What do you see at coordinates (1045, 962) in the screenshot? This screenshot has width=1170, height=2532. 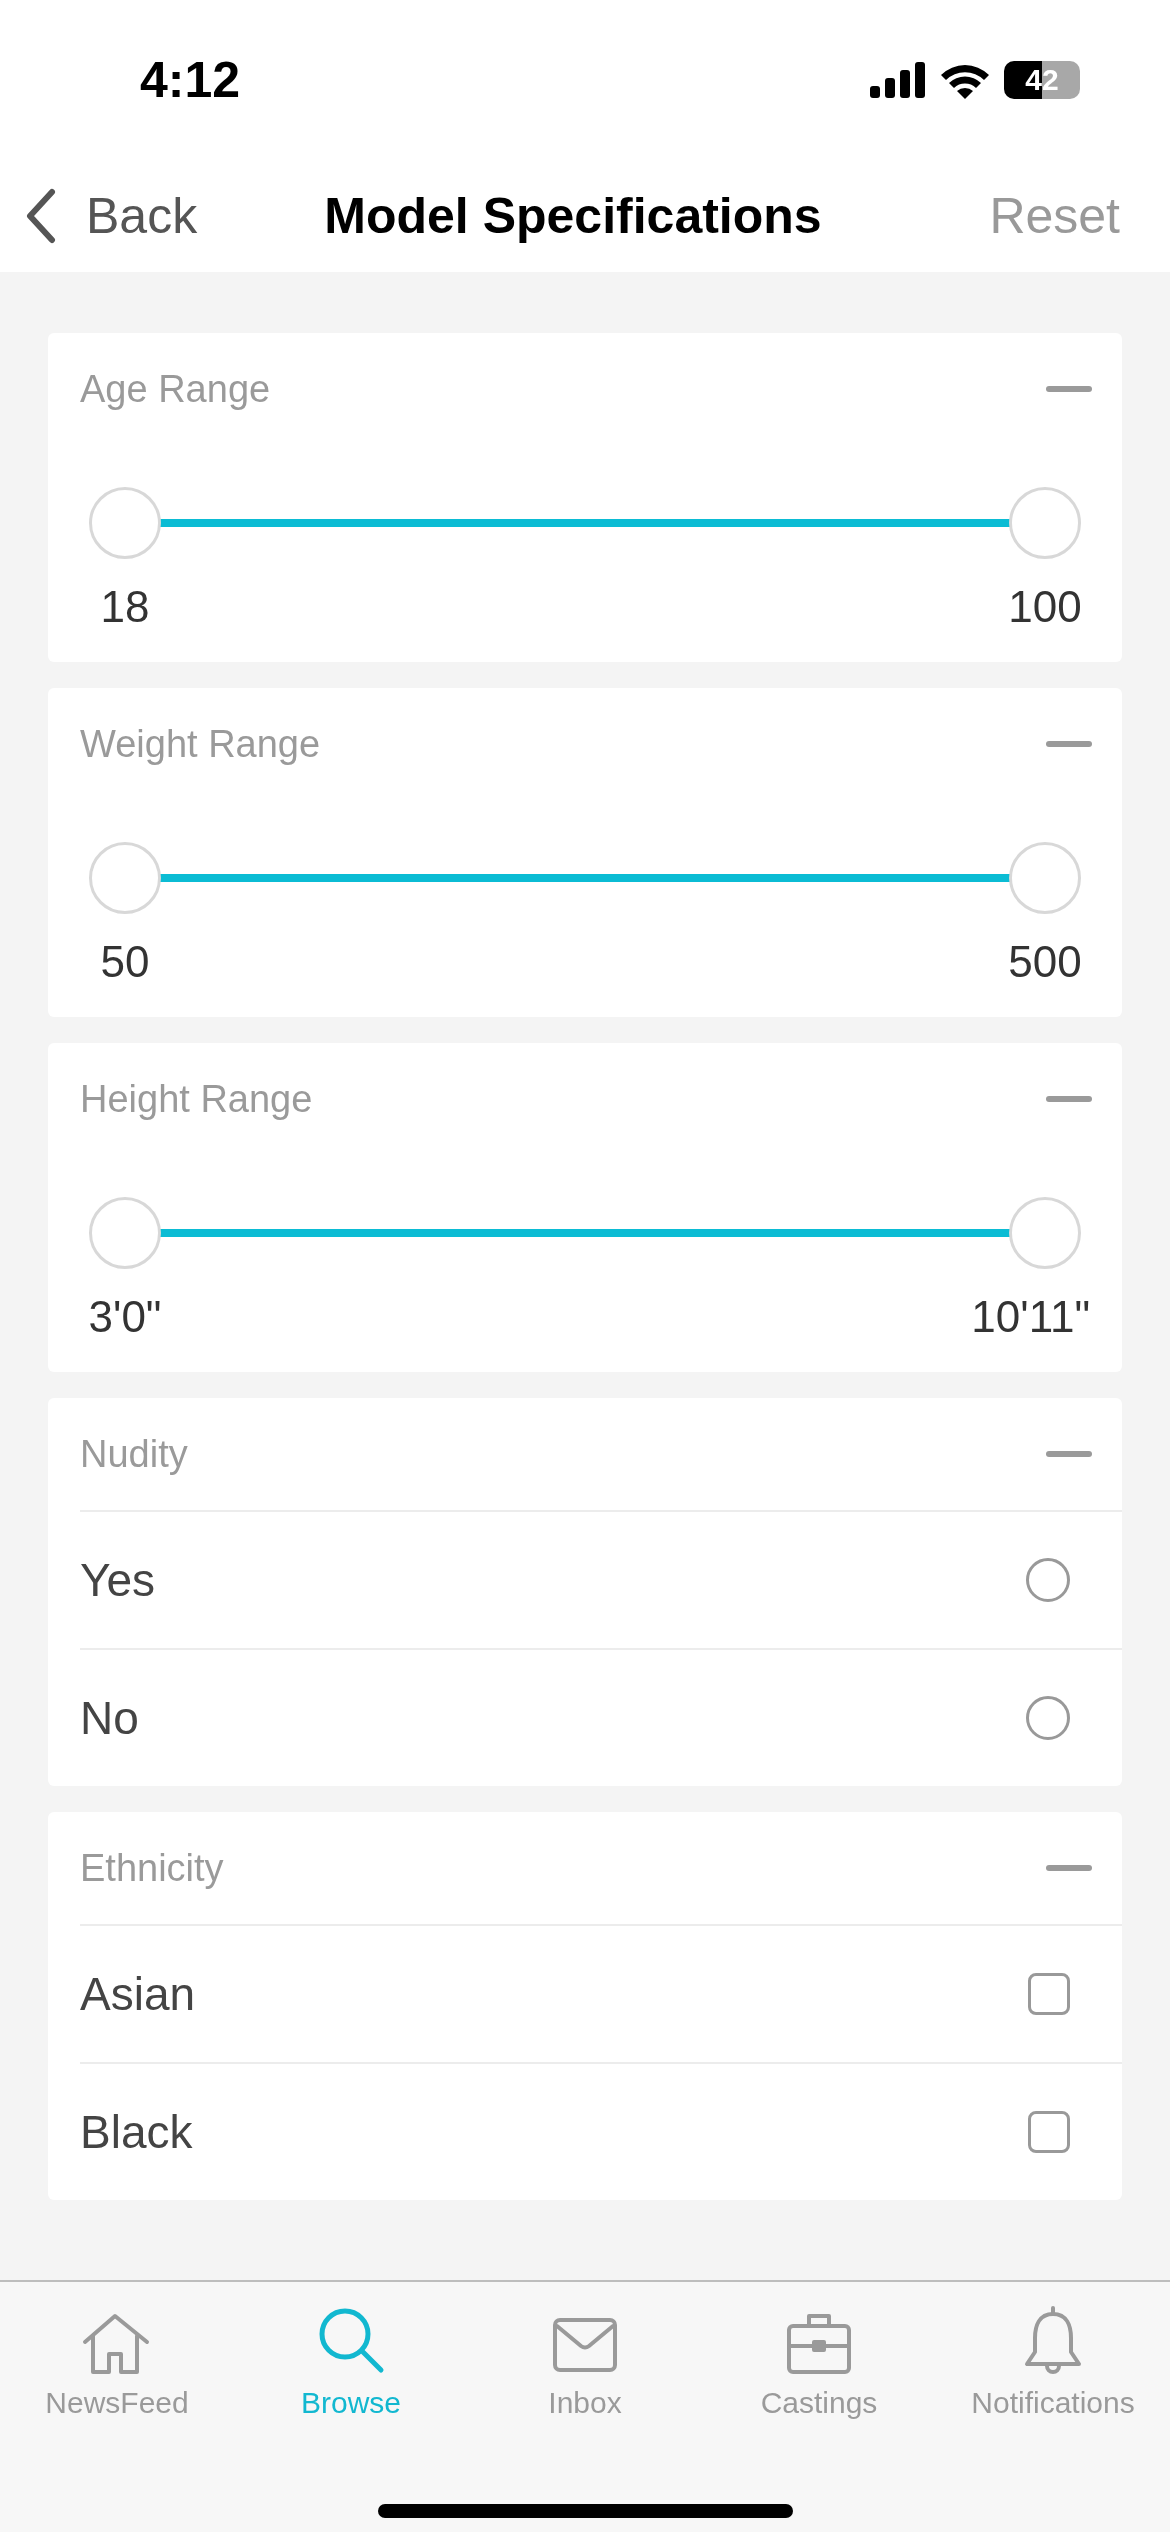 I see `max-value: 500` at bounding box center [1045, 962].